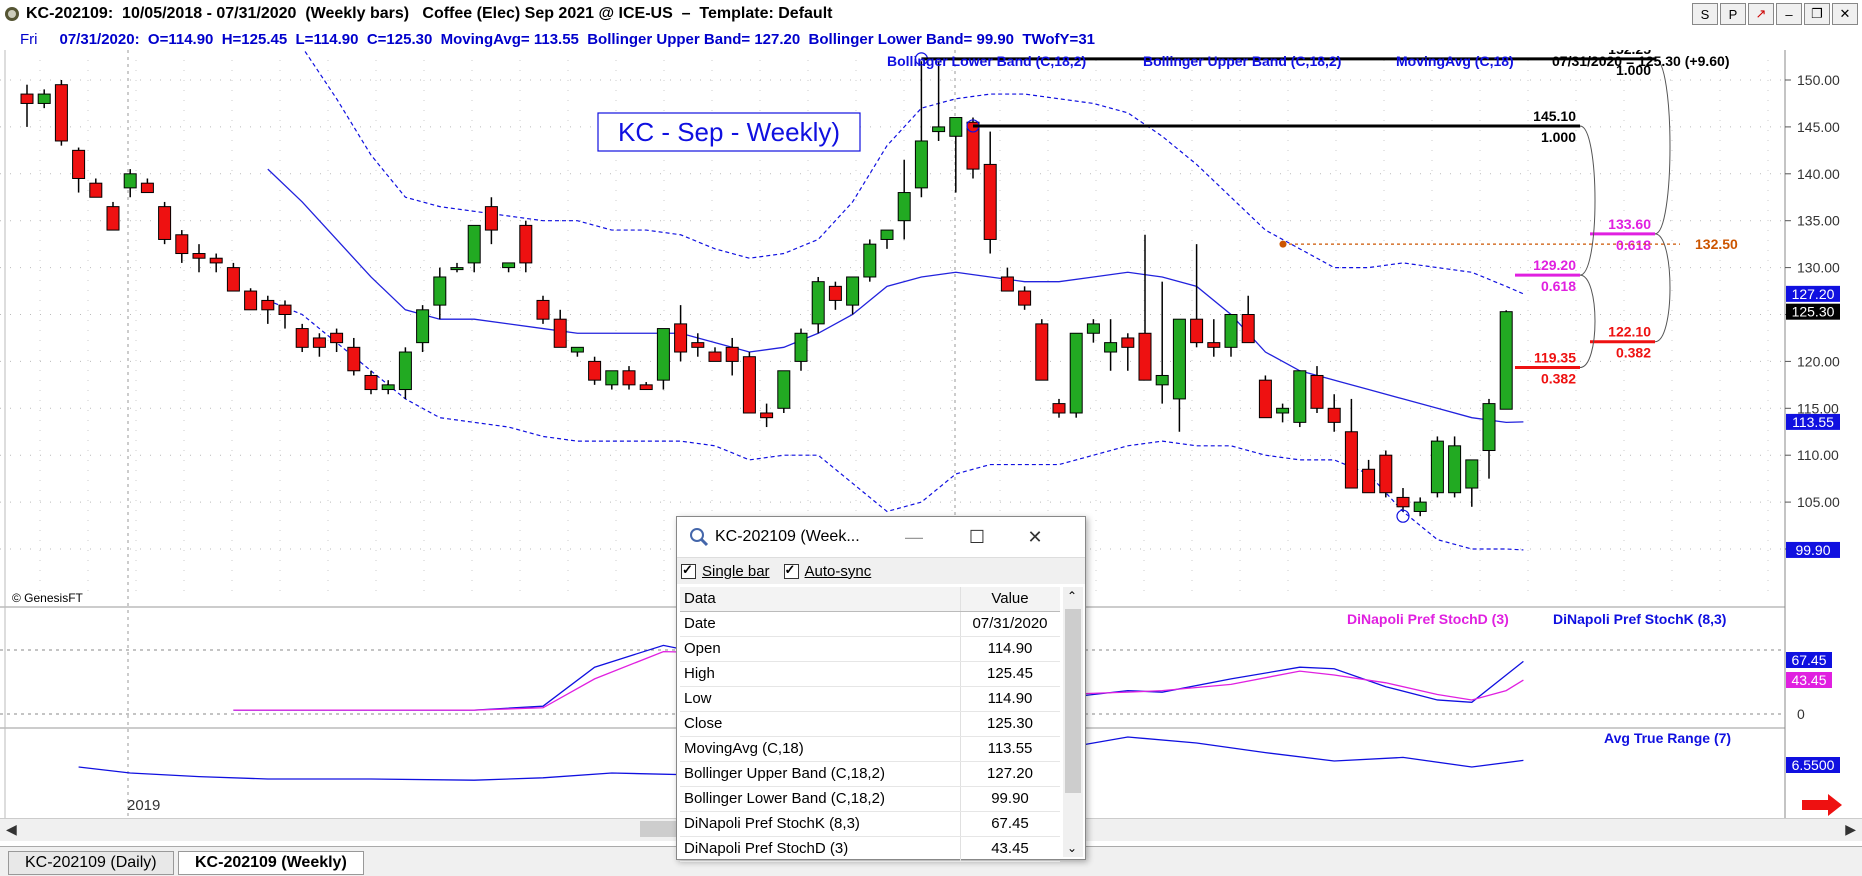 The image size is (1862, 876). What do you see at coordinates (1428, 619) in the screenshot?
I see `stoch-legend-d: DiNapoli Pref StochD (3)` at bounding box center [1428, 619].